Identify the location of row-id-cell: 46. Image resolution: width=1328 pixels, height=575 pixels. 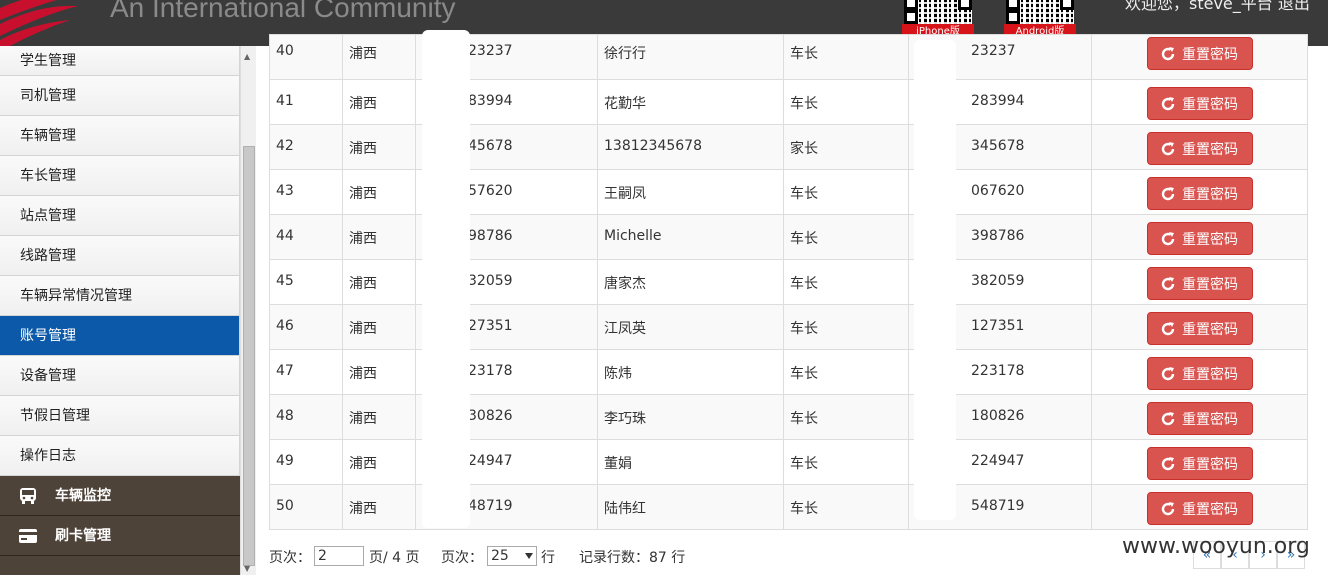
(306, 327).